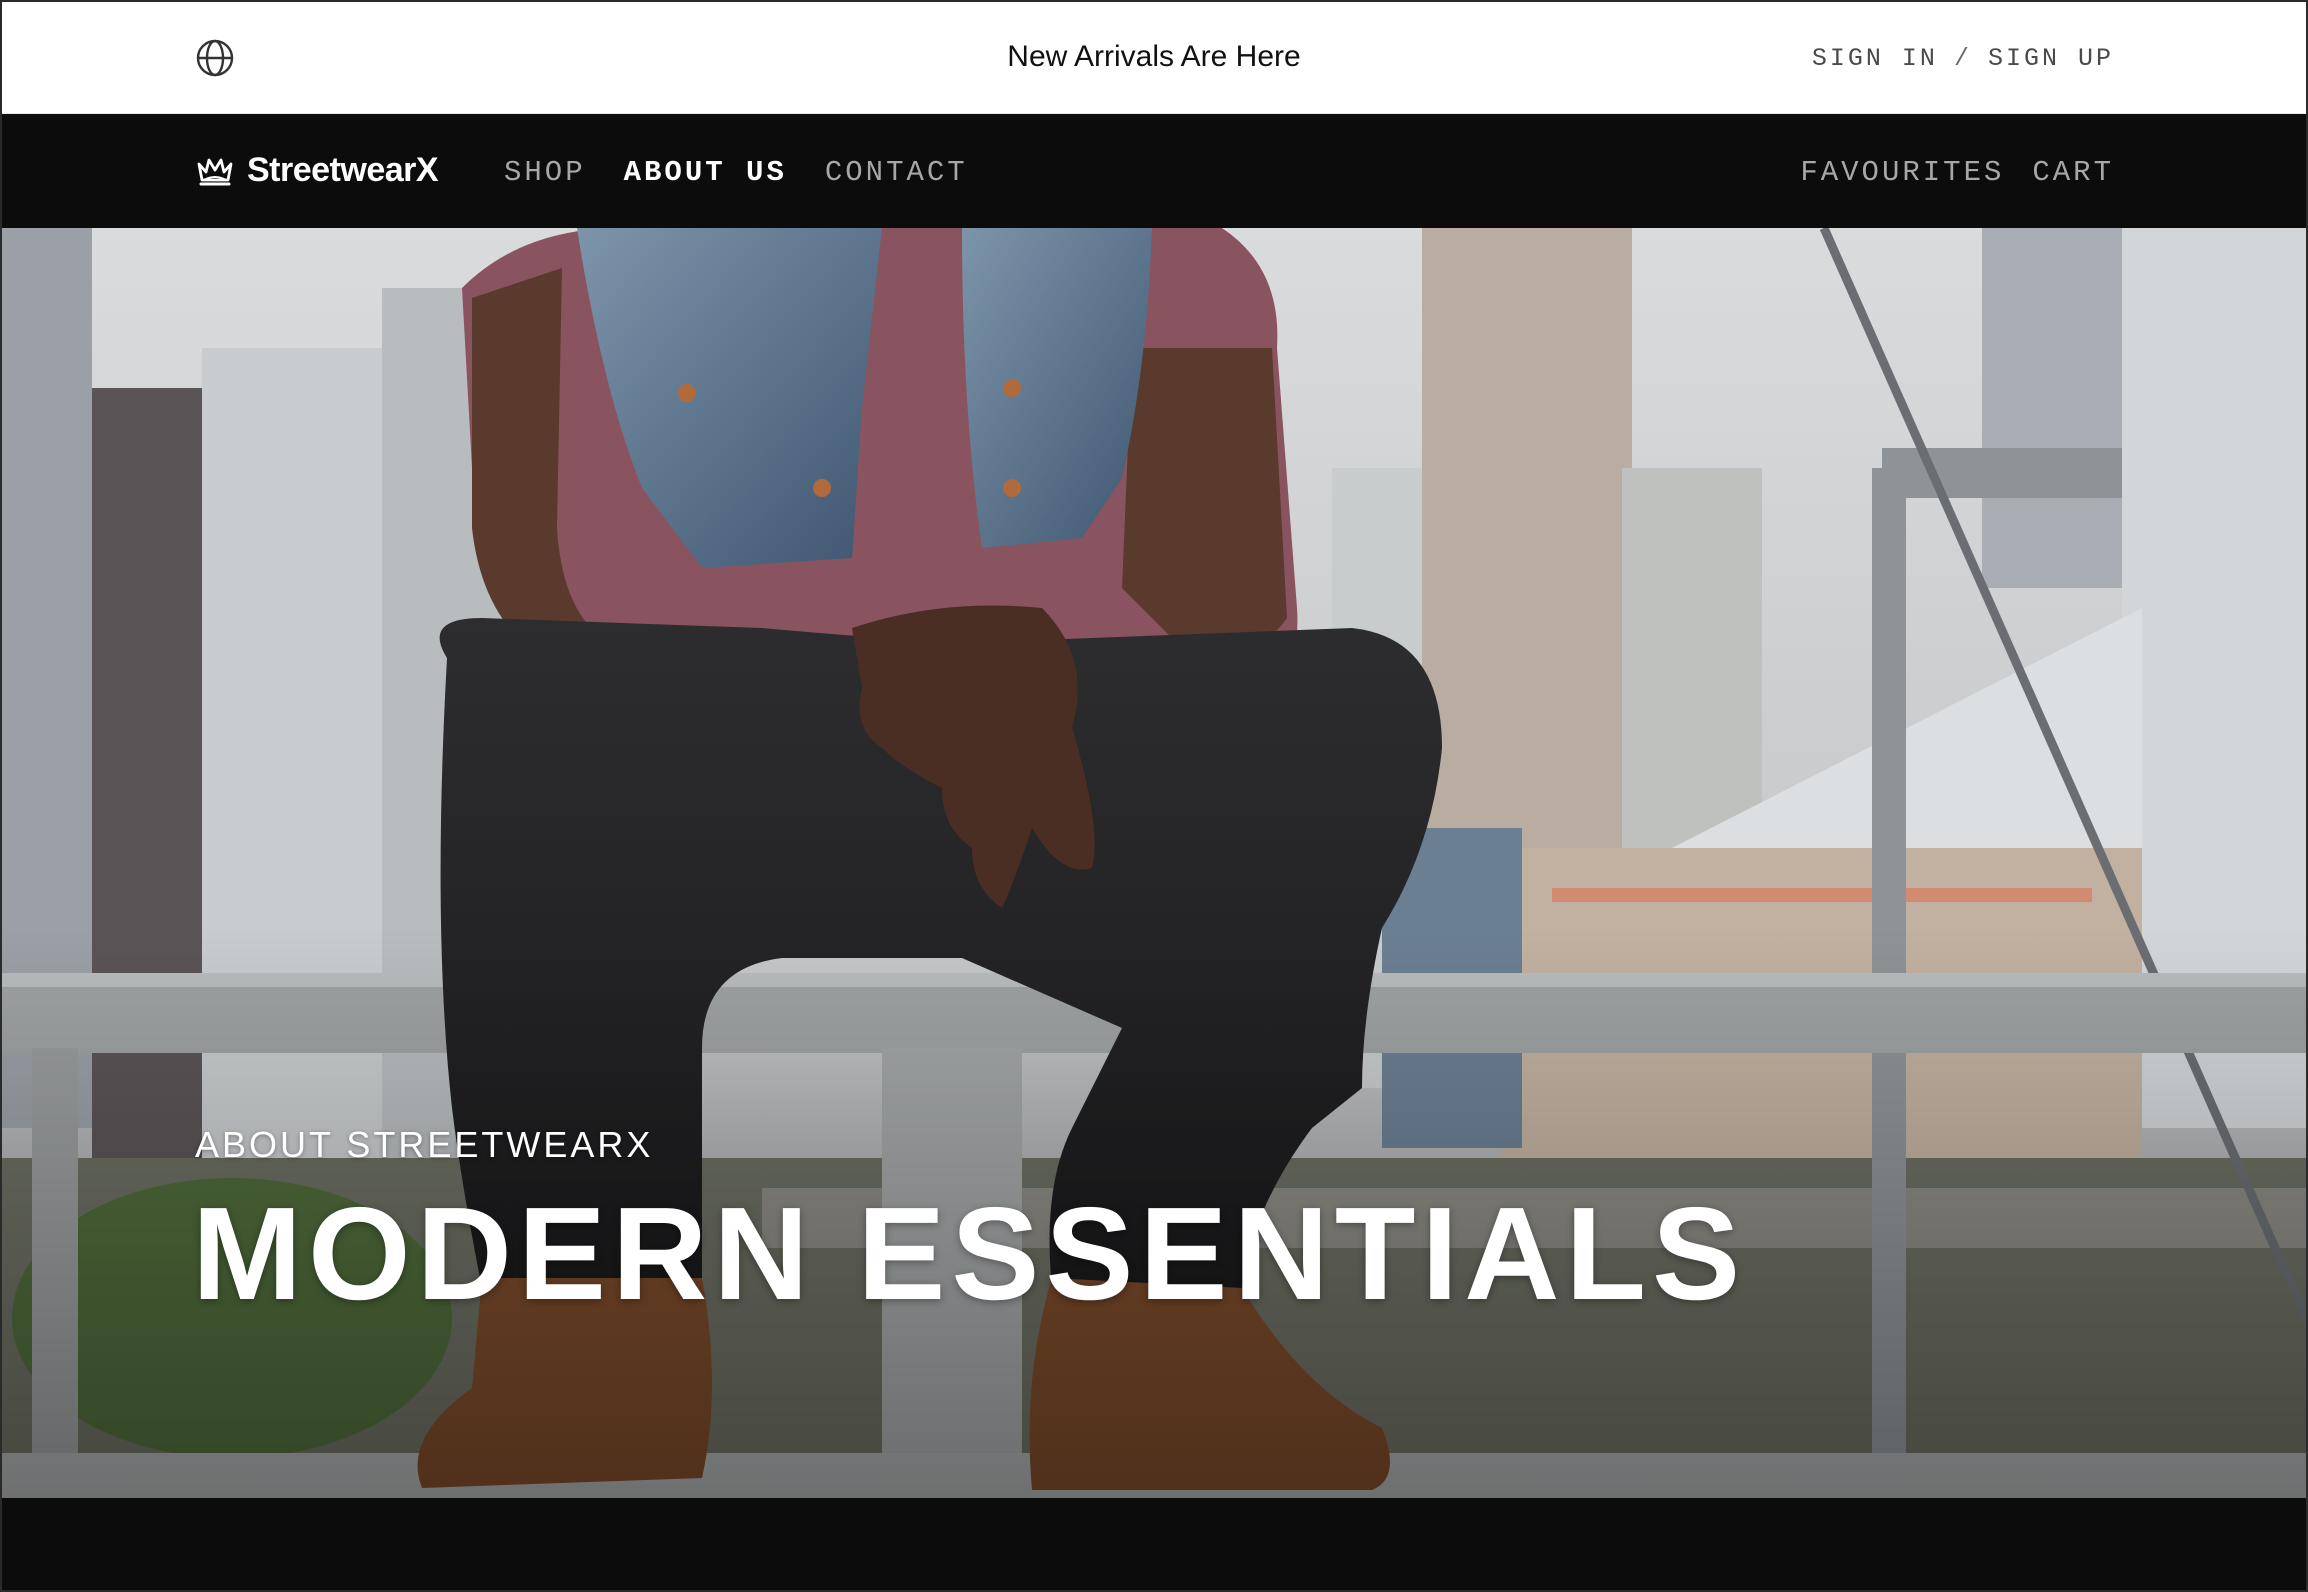 The width and height of the screenshot is (2308, 1592). Describe the element at coordinates (969, 1253) in the screenshot. I see `hero-title: MODERN ESSENTIALS` at that location.